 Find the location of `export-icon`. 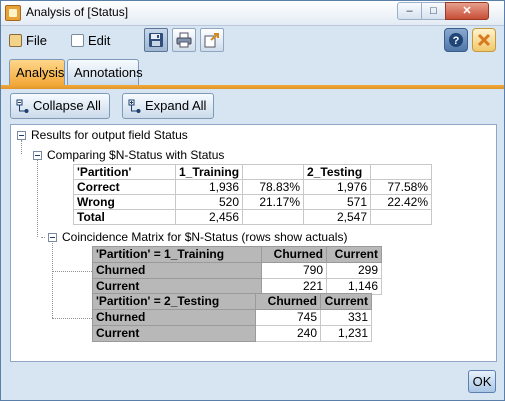

export-icon is located at coordinates (211, 40).